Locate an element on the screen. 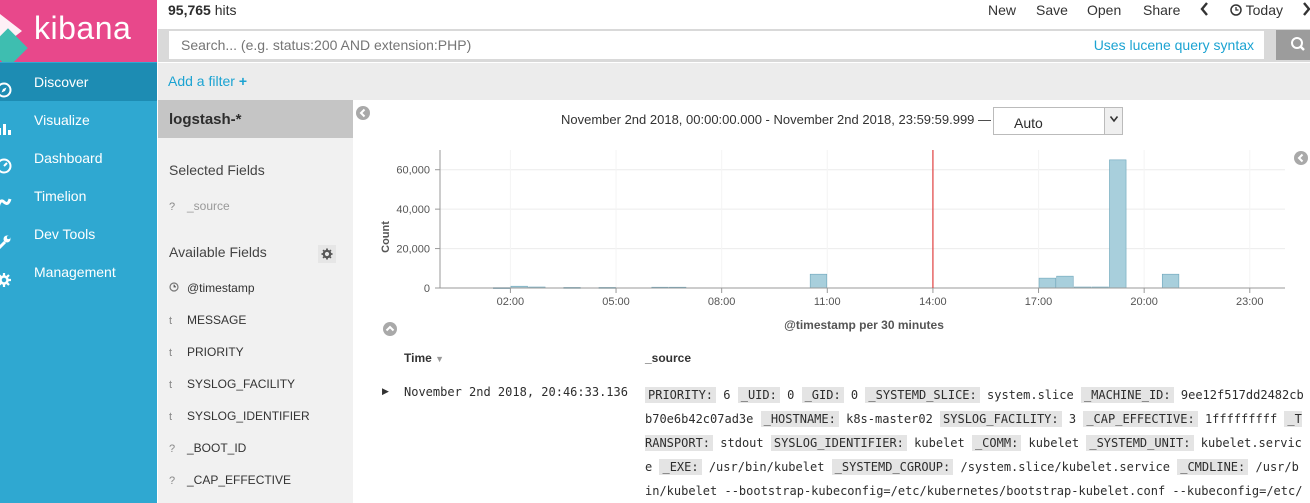 The height and width of the screenshot is (503, 1310). chevron-left-icon is located at coordinates (1205, 10).